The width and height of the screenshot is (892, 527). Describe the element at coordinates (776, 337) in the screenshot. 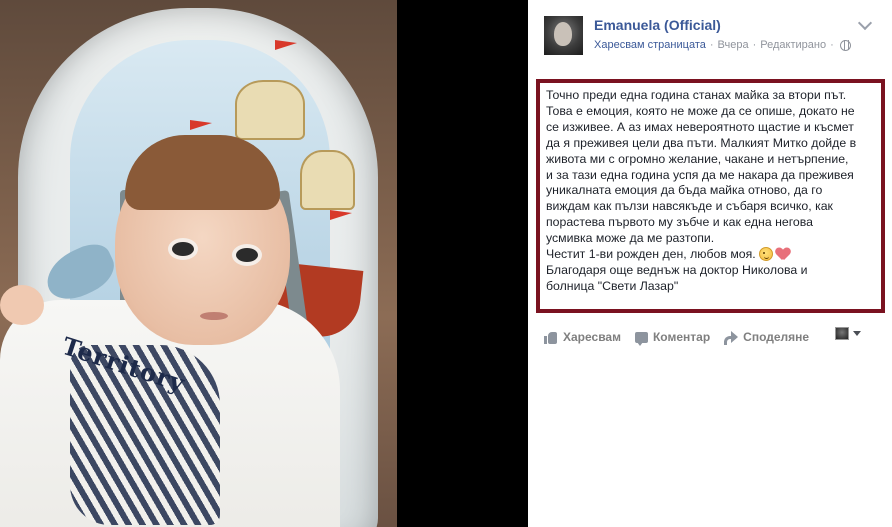

I see `share-label: Споделяне` at that location.